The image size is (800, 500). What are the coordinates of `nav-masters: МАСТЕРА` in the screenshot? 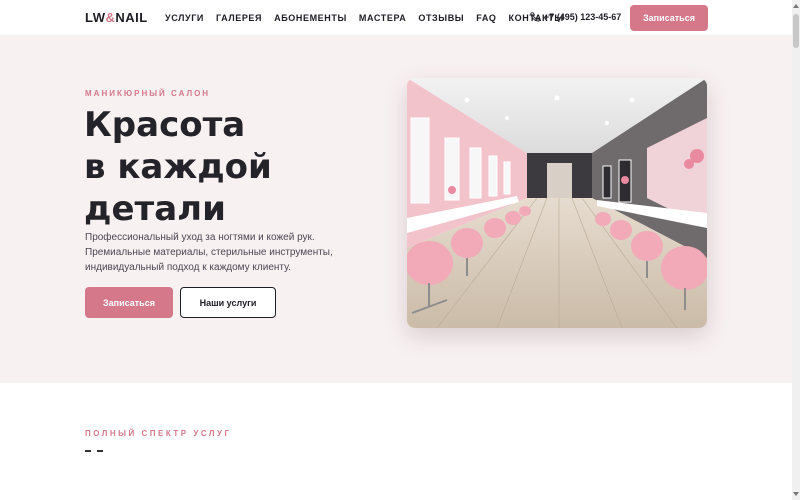 It's located at (382, 18).